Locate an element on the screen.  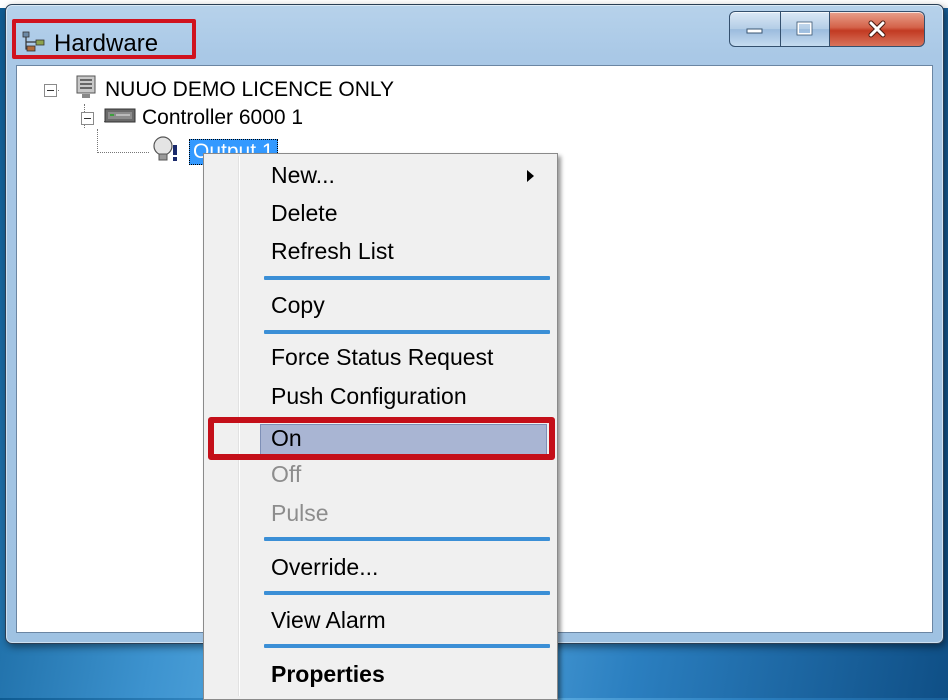
minimize-button is located at coordinates (755, 29).